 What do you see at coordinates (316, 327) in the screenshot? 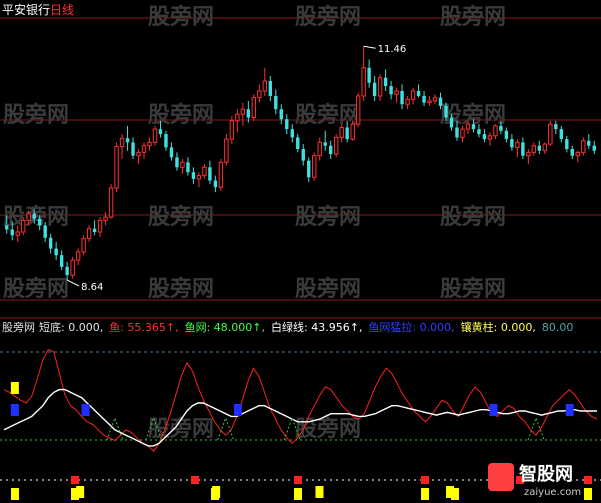
I see `indicator-value: 白绿线: 43.956↑,` at bounding box center [316, 327].